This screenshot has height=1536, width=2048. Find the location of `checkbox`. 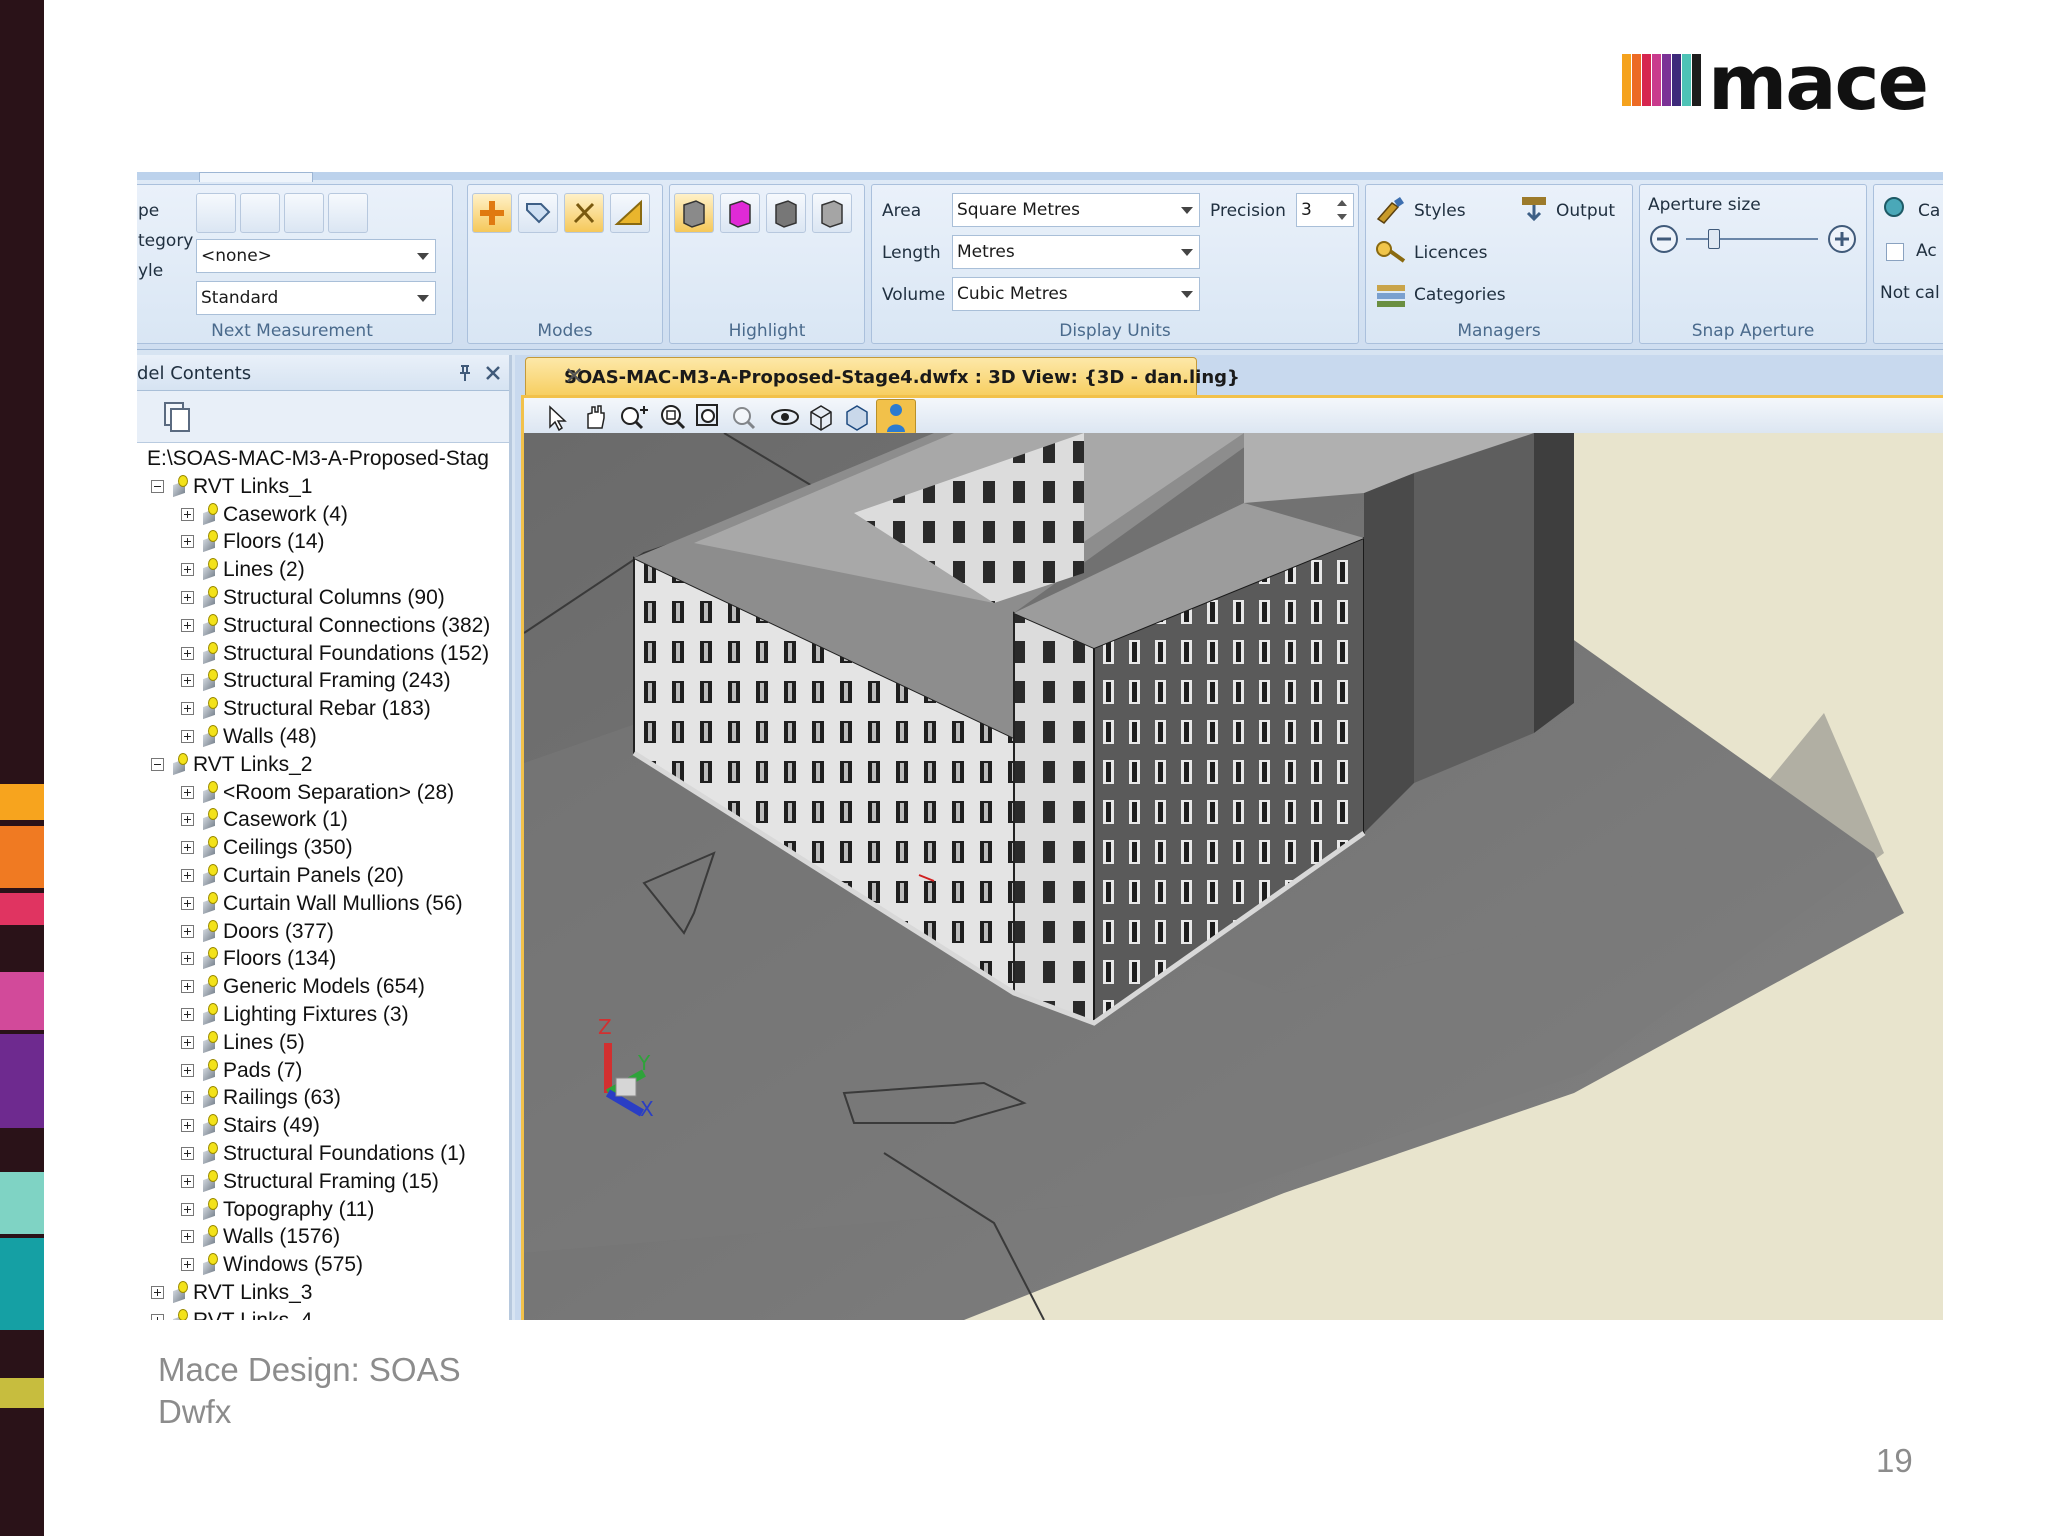

checkbox is located at coordinates (1895, 252).